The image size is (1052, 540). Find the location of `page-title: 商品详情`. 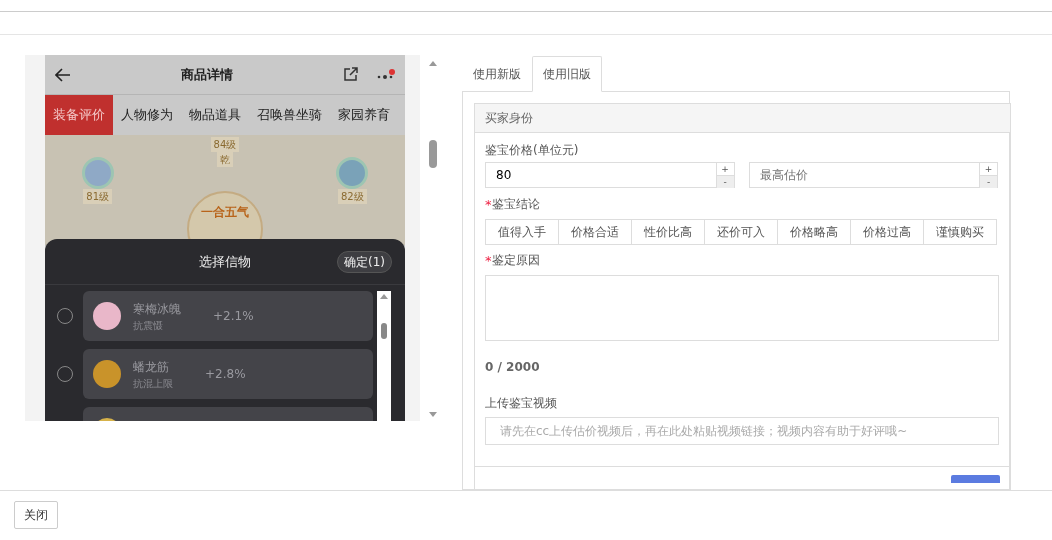

page-title: 商品详情 is located at coordinates (206, 74).